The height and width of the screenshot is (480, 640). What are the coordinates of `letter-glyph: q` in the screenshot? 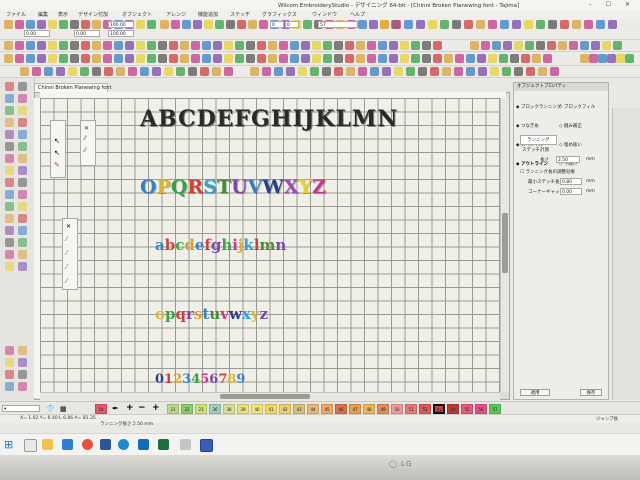 It's located at (181, 314).